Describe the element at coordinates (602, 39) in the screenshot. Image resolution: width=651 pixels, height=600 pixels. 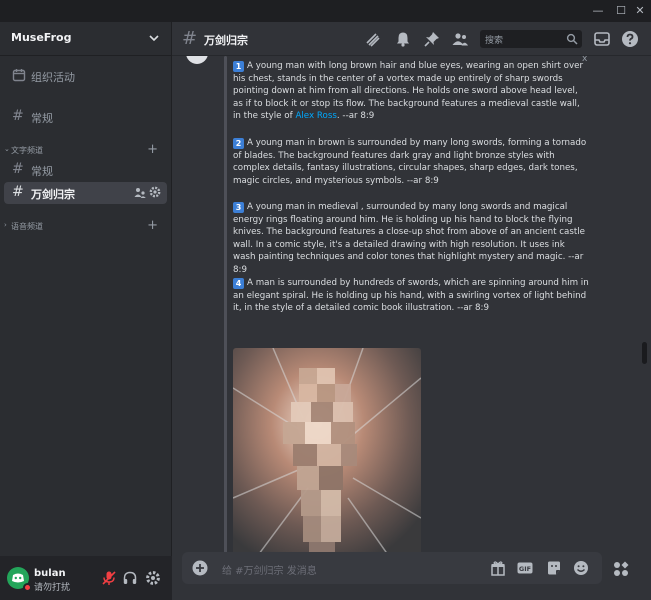
I see `inbox-icon` at that location.